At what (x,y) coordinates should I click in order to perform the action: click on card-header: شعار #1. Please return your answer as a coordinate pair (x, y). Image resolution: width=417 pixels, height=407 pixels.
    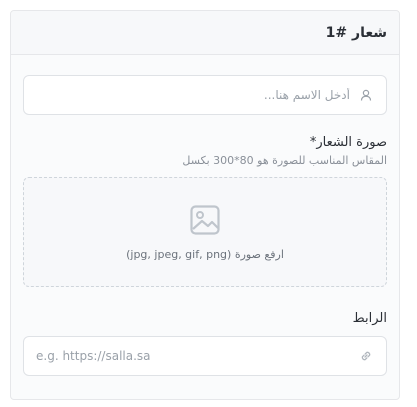
    Looking at the image, I should click on (205, 33).